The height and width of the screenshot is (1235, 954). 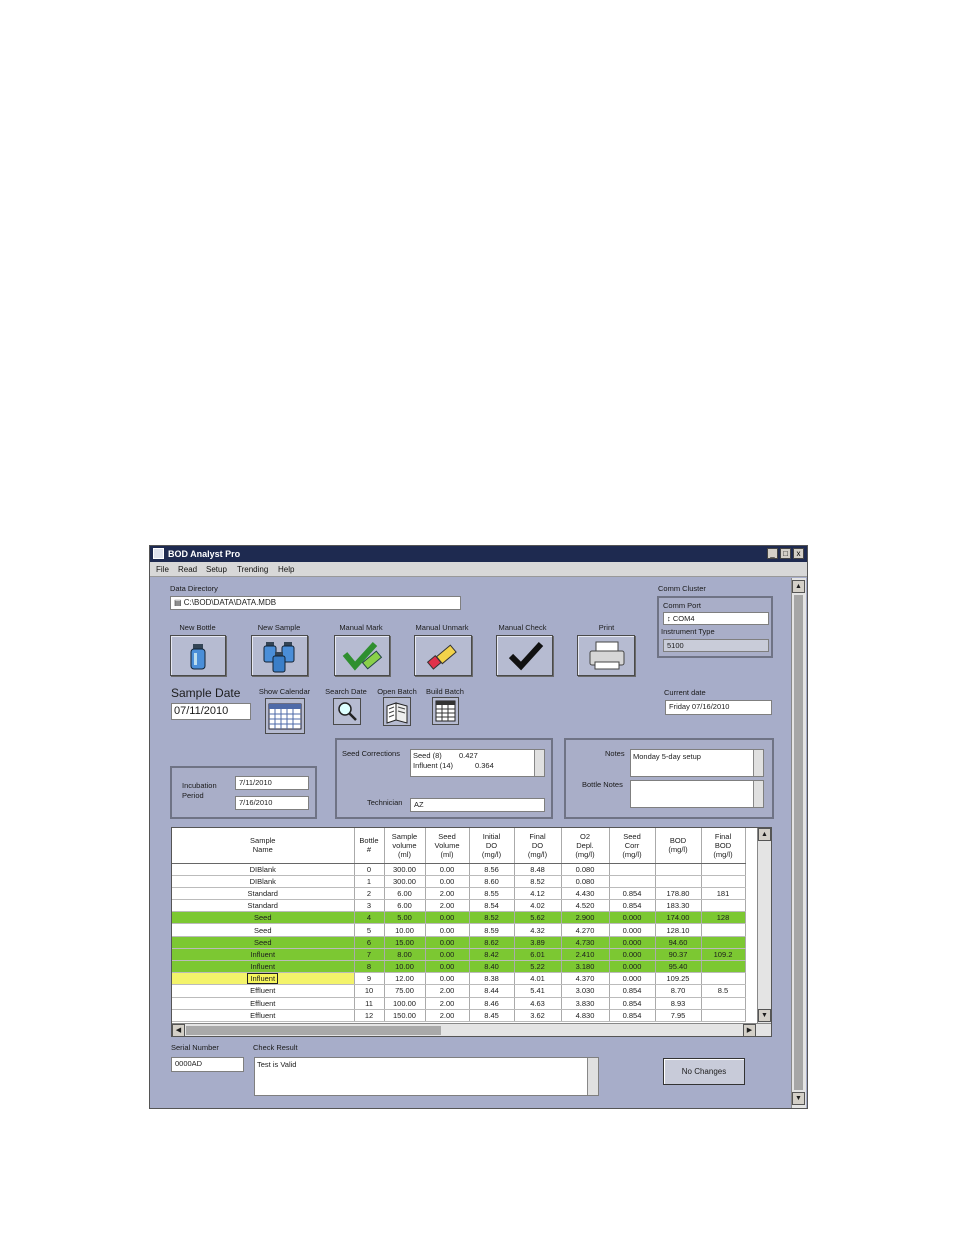 What do you see at coordinates (263, 930) in the screenshot?
I see `cell-sample-name: Seed` at bounding box center [263, 930].